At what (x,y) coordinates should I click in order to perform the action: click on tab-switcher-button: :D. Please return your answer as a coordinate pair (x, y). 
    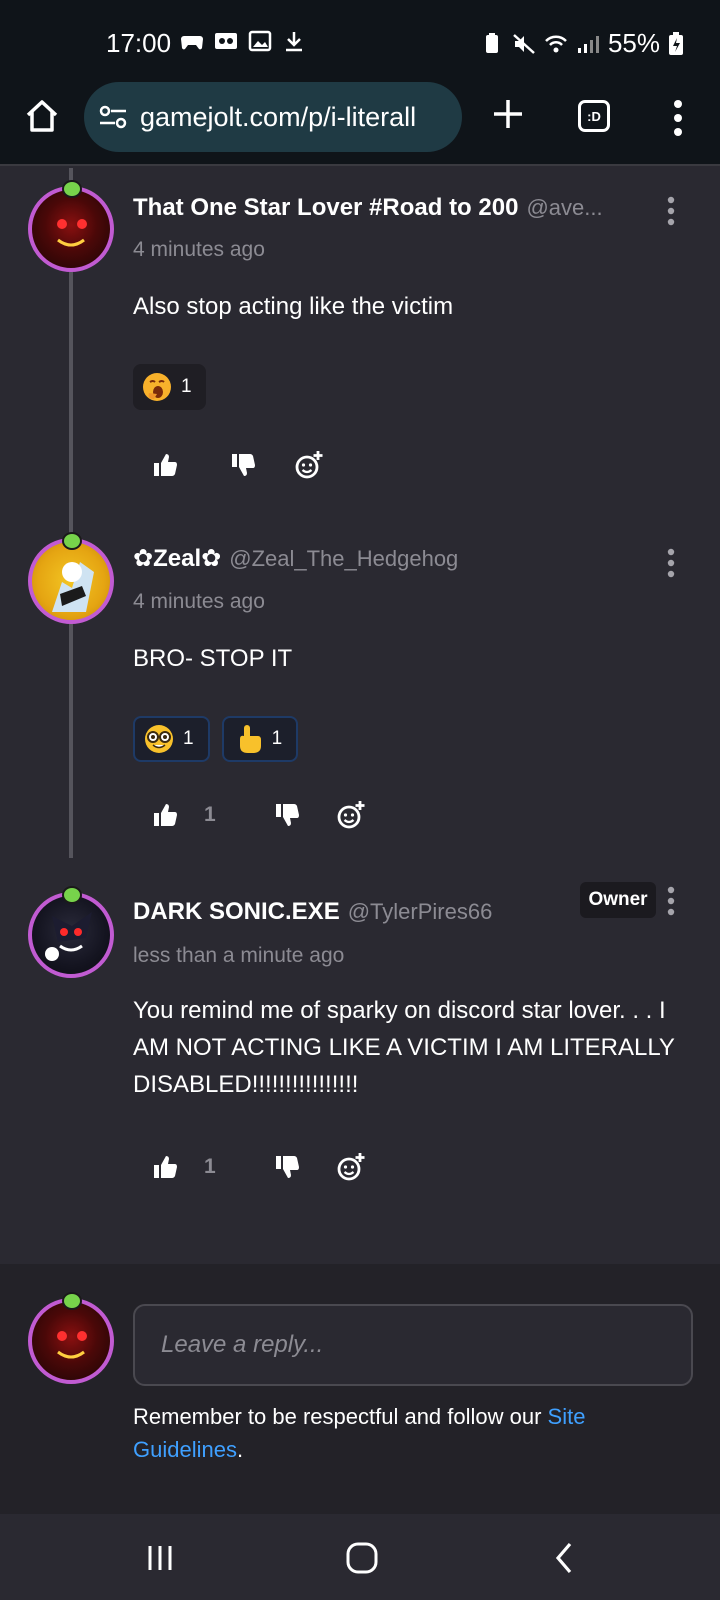
    Looking at the image, I should click on (594, 116).